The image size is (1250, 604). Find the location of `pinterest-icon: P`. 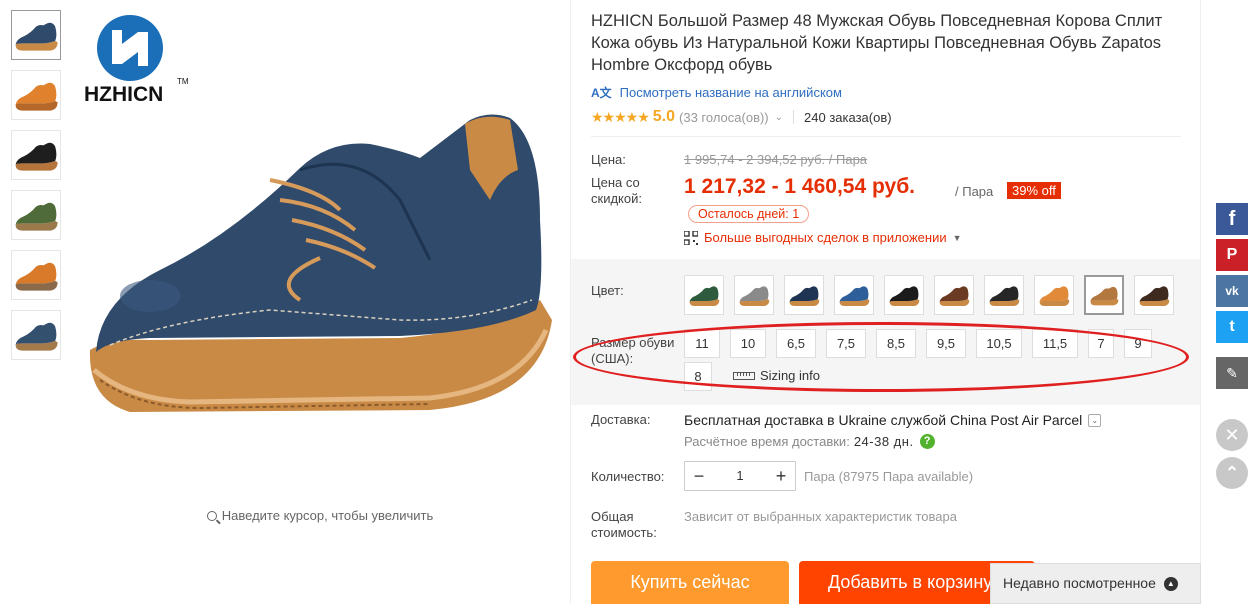

pinterest-icon: P is located at coordinates (1232, 255).